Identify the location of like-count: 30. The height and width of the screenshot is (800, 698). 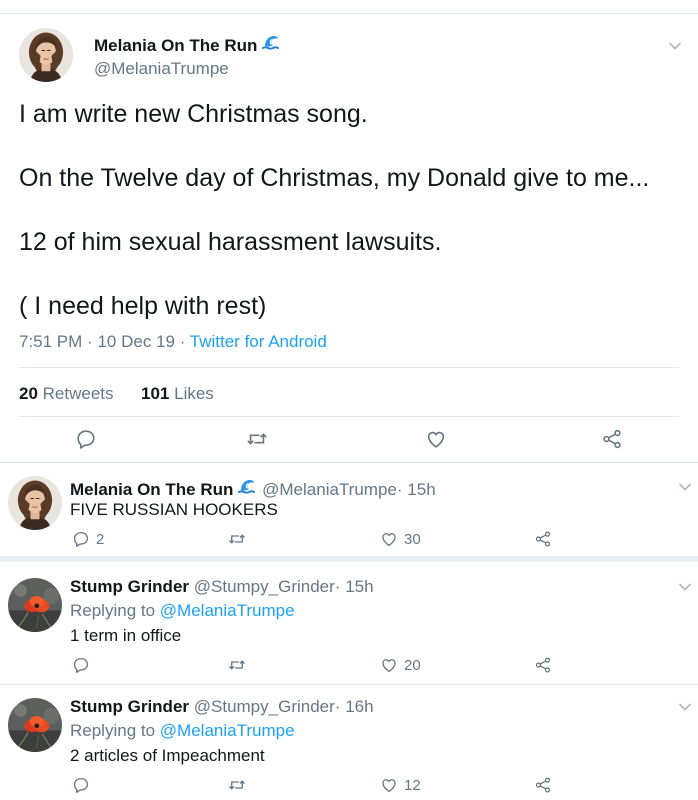
(412, 539).